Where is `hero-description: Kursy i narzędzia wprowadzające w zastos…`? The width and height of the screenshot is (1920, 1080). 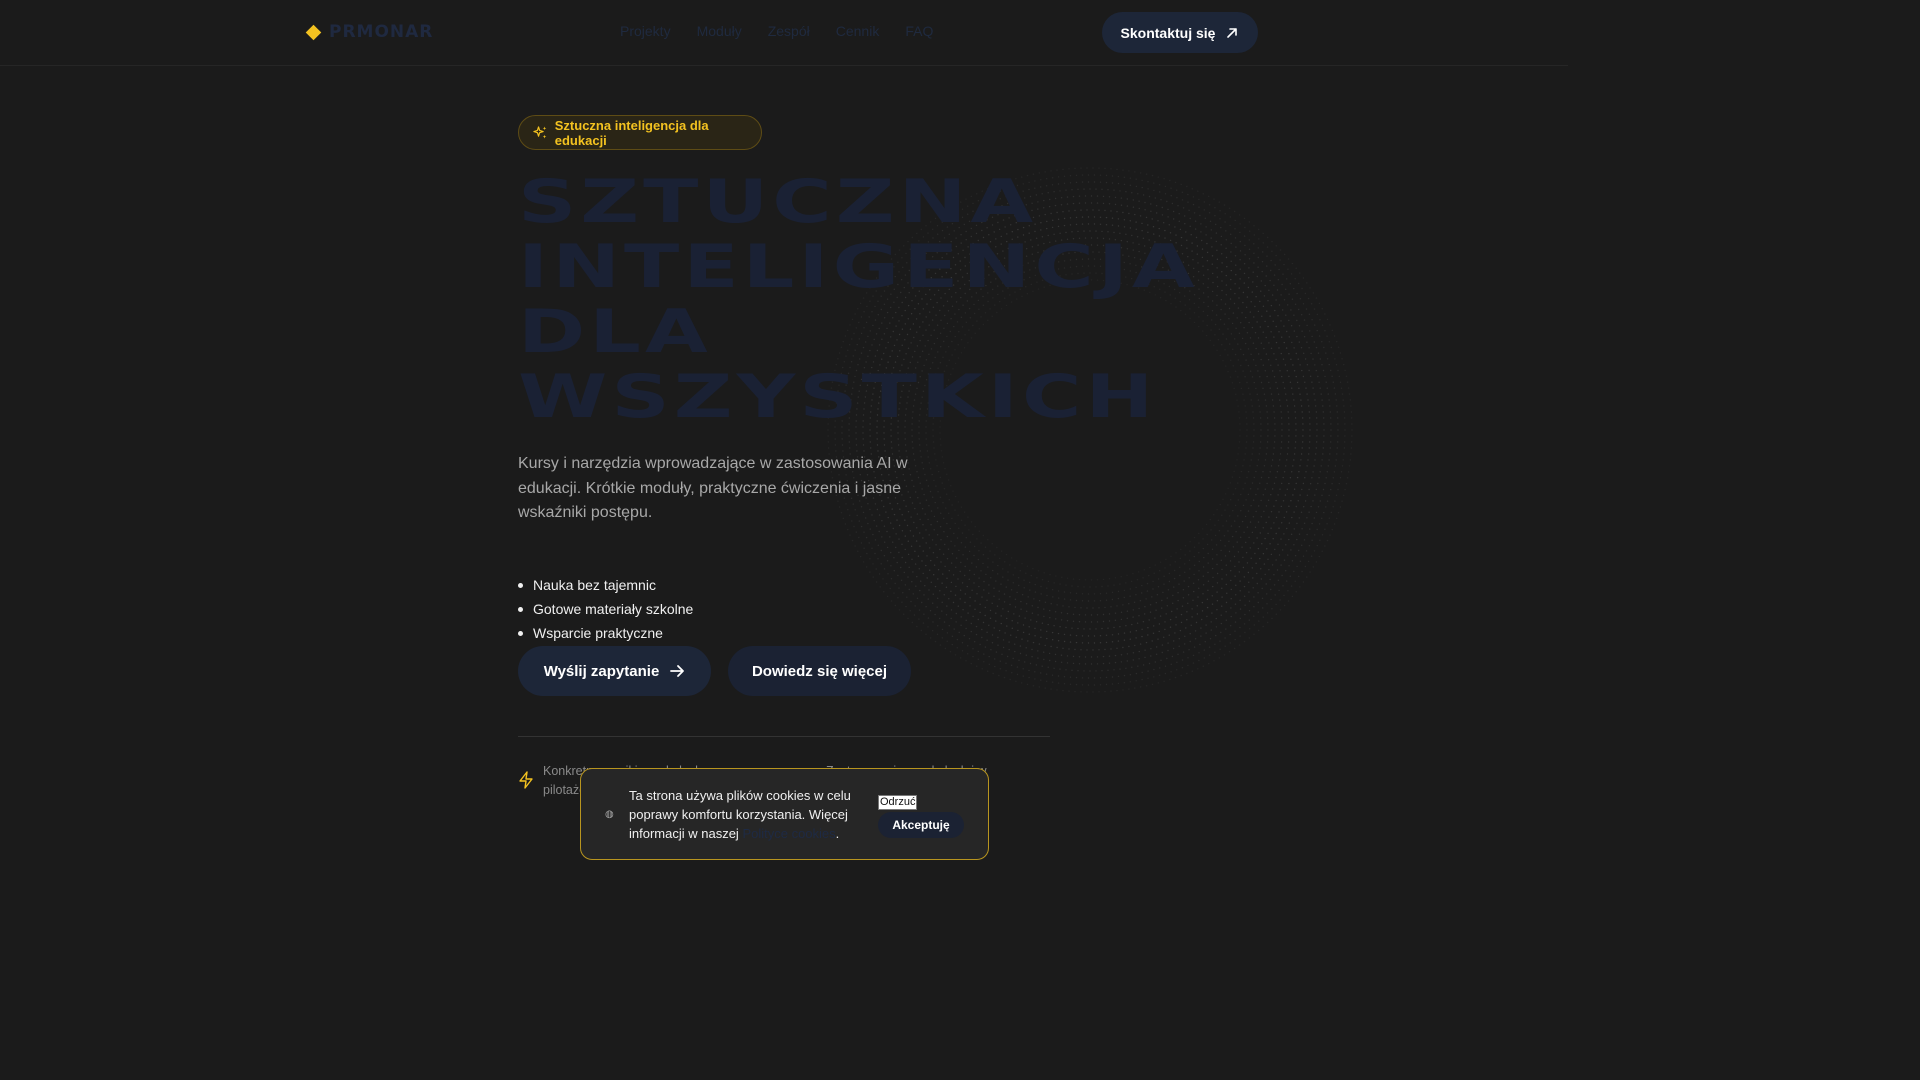 hero-description: Kursy i narzędzia wprowadzające w zastos… is located at coordinates (713, 488).